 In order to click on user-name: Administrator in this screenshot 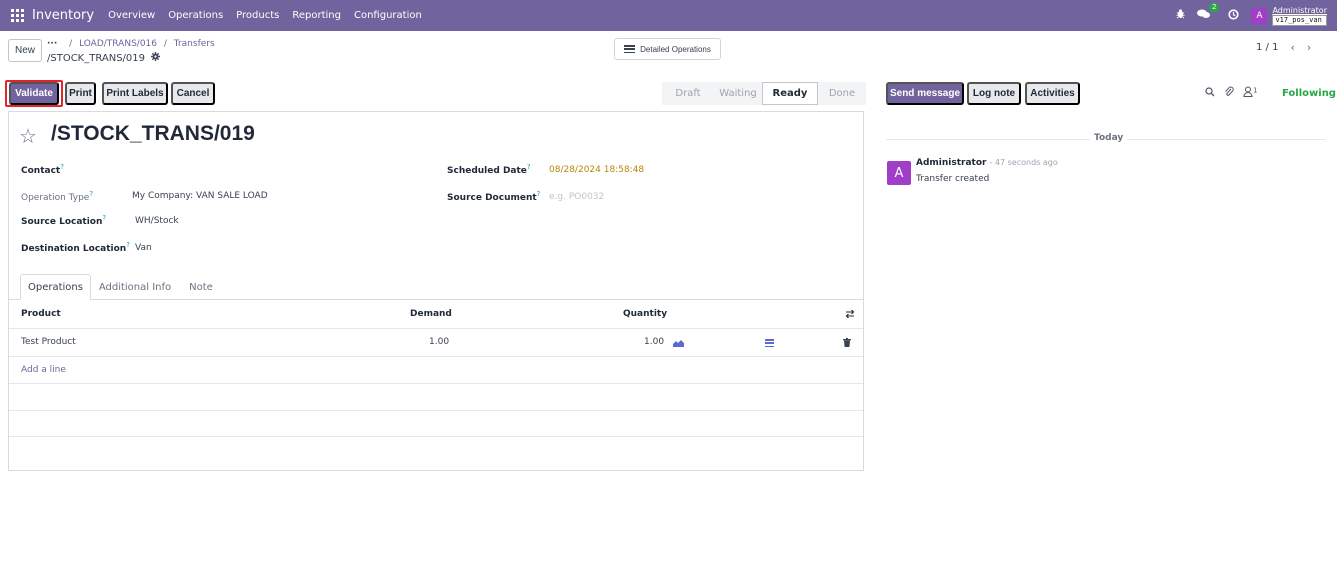, I will do `click(1299, 10)`.